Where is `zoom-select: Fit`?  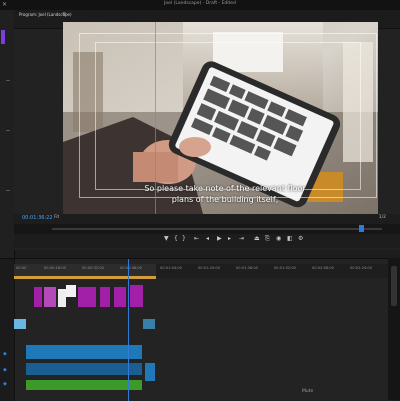 zoom-select: Fit is located at coordinates (56, 217).